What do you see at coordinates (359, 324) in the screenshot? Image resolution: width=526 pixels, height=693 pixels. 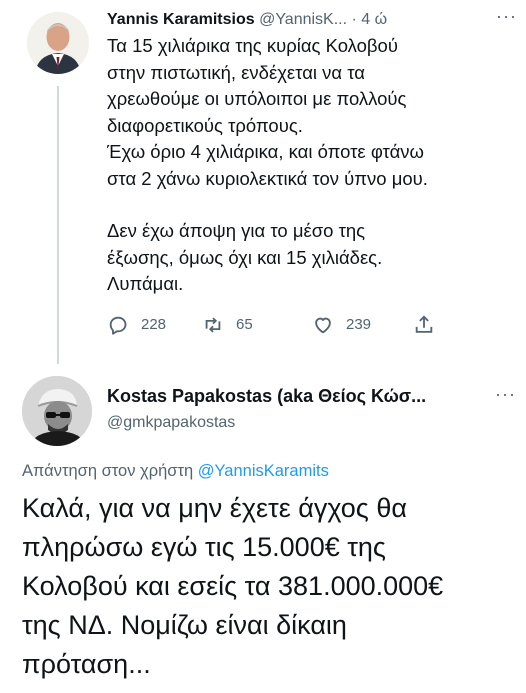 I see `like-count: 239` at bounding box center [359, 324].